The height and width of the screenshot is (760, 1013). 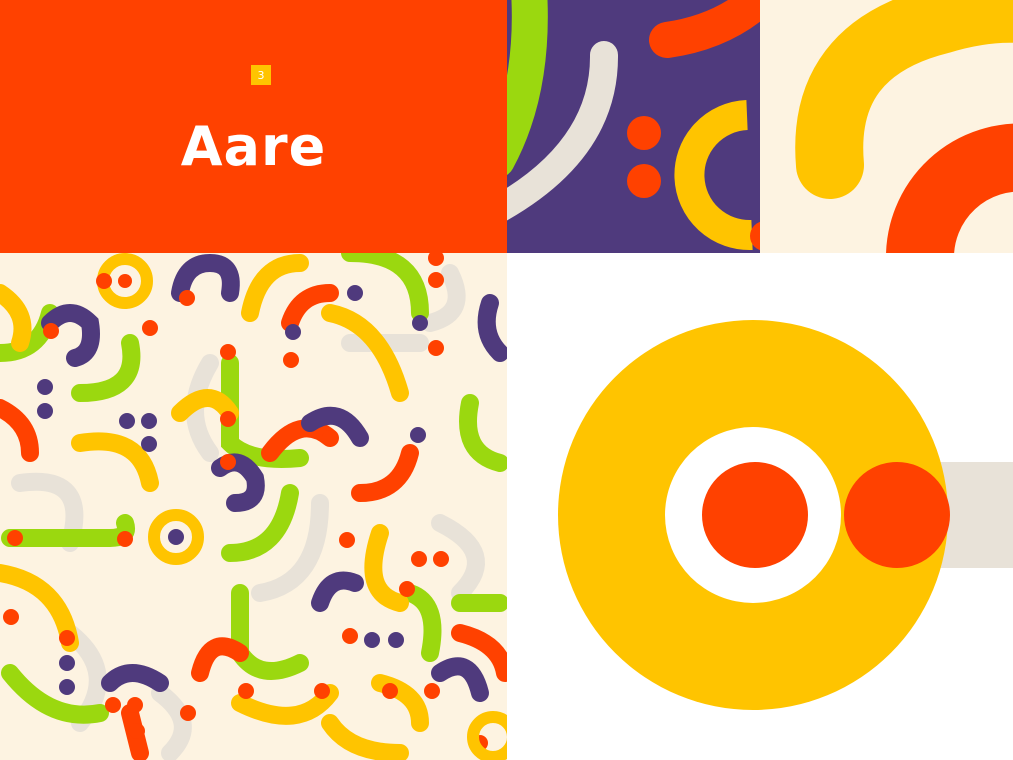 What do you see at coordinates (886, 126) in the screenshot?
I see `cream-shapes-tile` at bounding box center [886, 126].